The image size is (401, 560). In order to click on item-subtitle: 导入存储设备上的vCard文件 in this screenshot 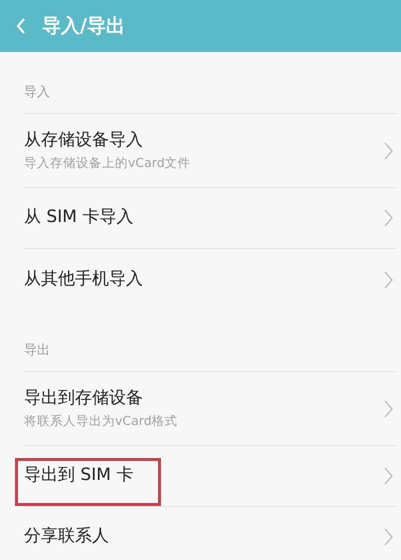, I will do `click(107, 163)`.